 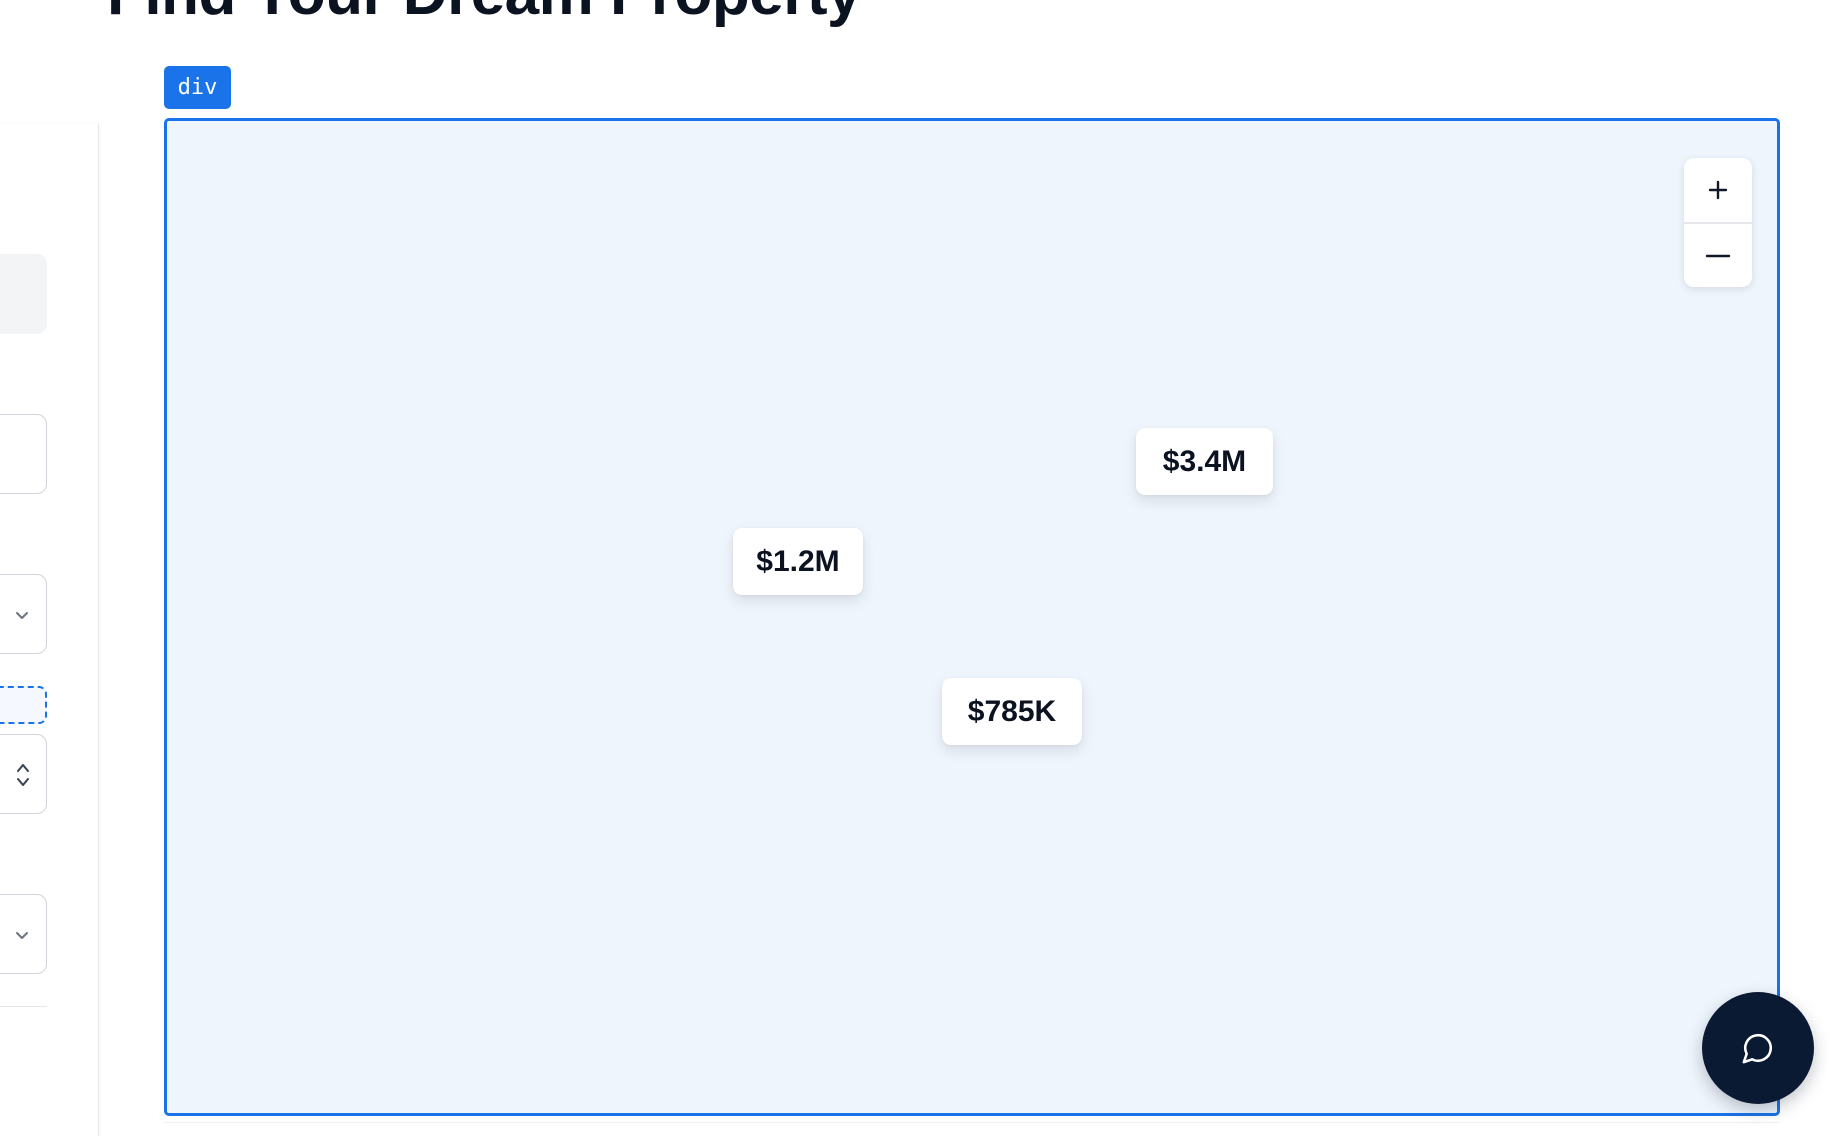 I want to click on minus-icon, so click(x=1718, y=255).